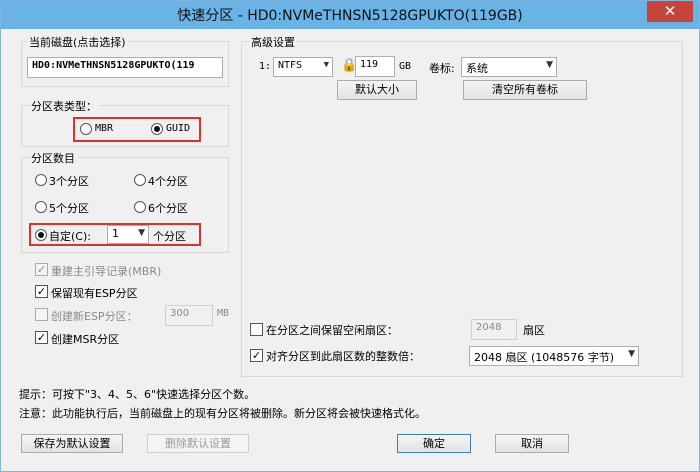  Describe the element at coordinates (477, 68) in the screenshot. I see `volume-label-value: 系统` at that location.